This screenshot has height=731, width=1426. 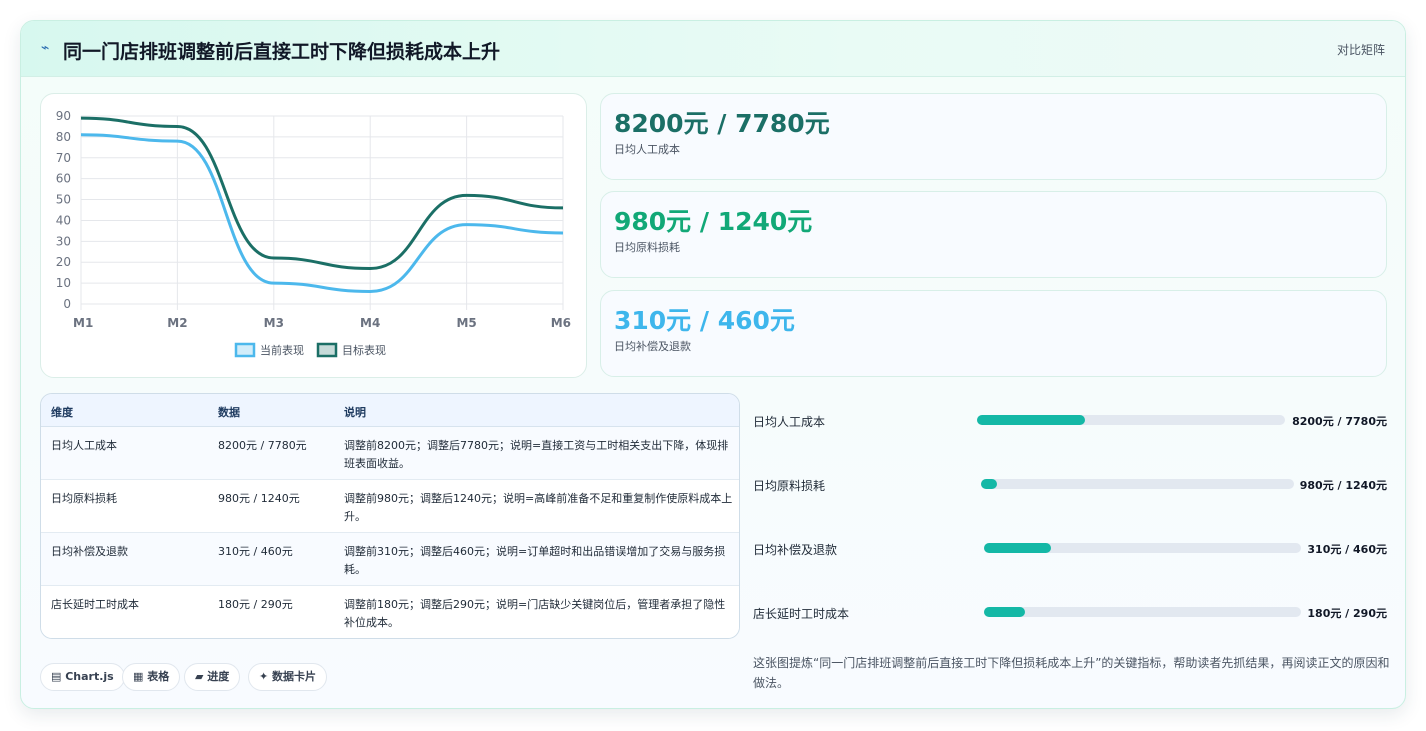 What do you see at coordinates (561, 323) in the screenshot?
I see `x-tick-label: M6` at bounding box center [561, 323].